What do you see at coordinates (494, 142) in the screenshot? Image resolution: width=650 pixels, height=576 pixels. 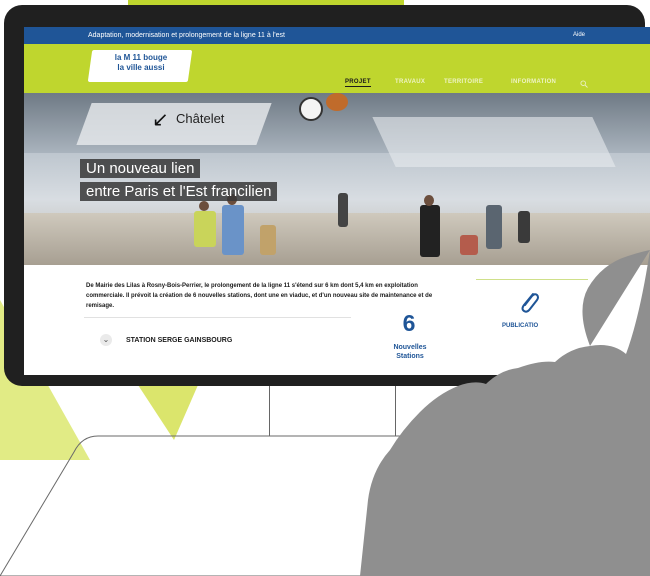 I see `hero-beam` at bounding box center [494, 142].